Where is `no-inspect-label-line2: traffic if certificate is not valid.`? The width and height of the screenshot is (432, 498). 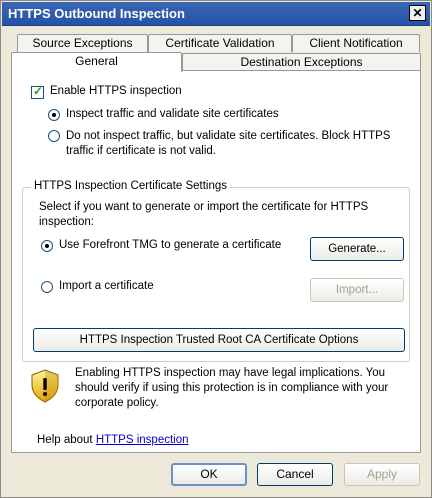
no-inspect-label-line2: traffic if certificate is not valid. is located at coordinates (141, 151).